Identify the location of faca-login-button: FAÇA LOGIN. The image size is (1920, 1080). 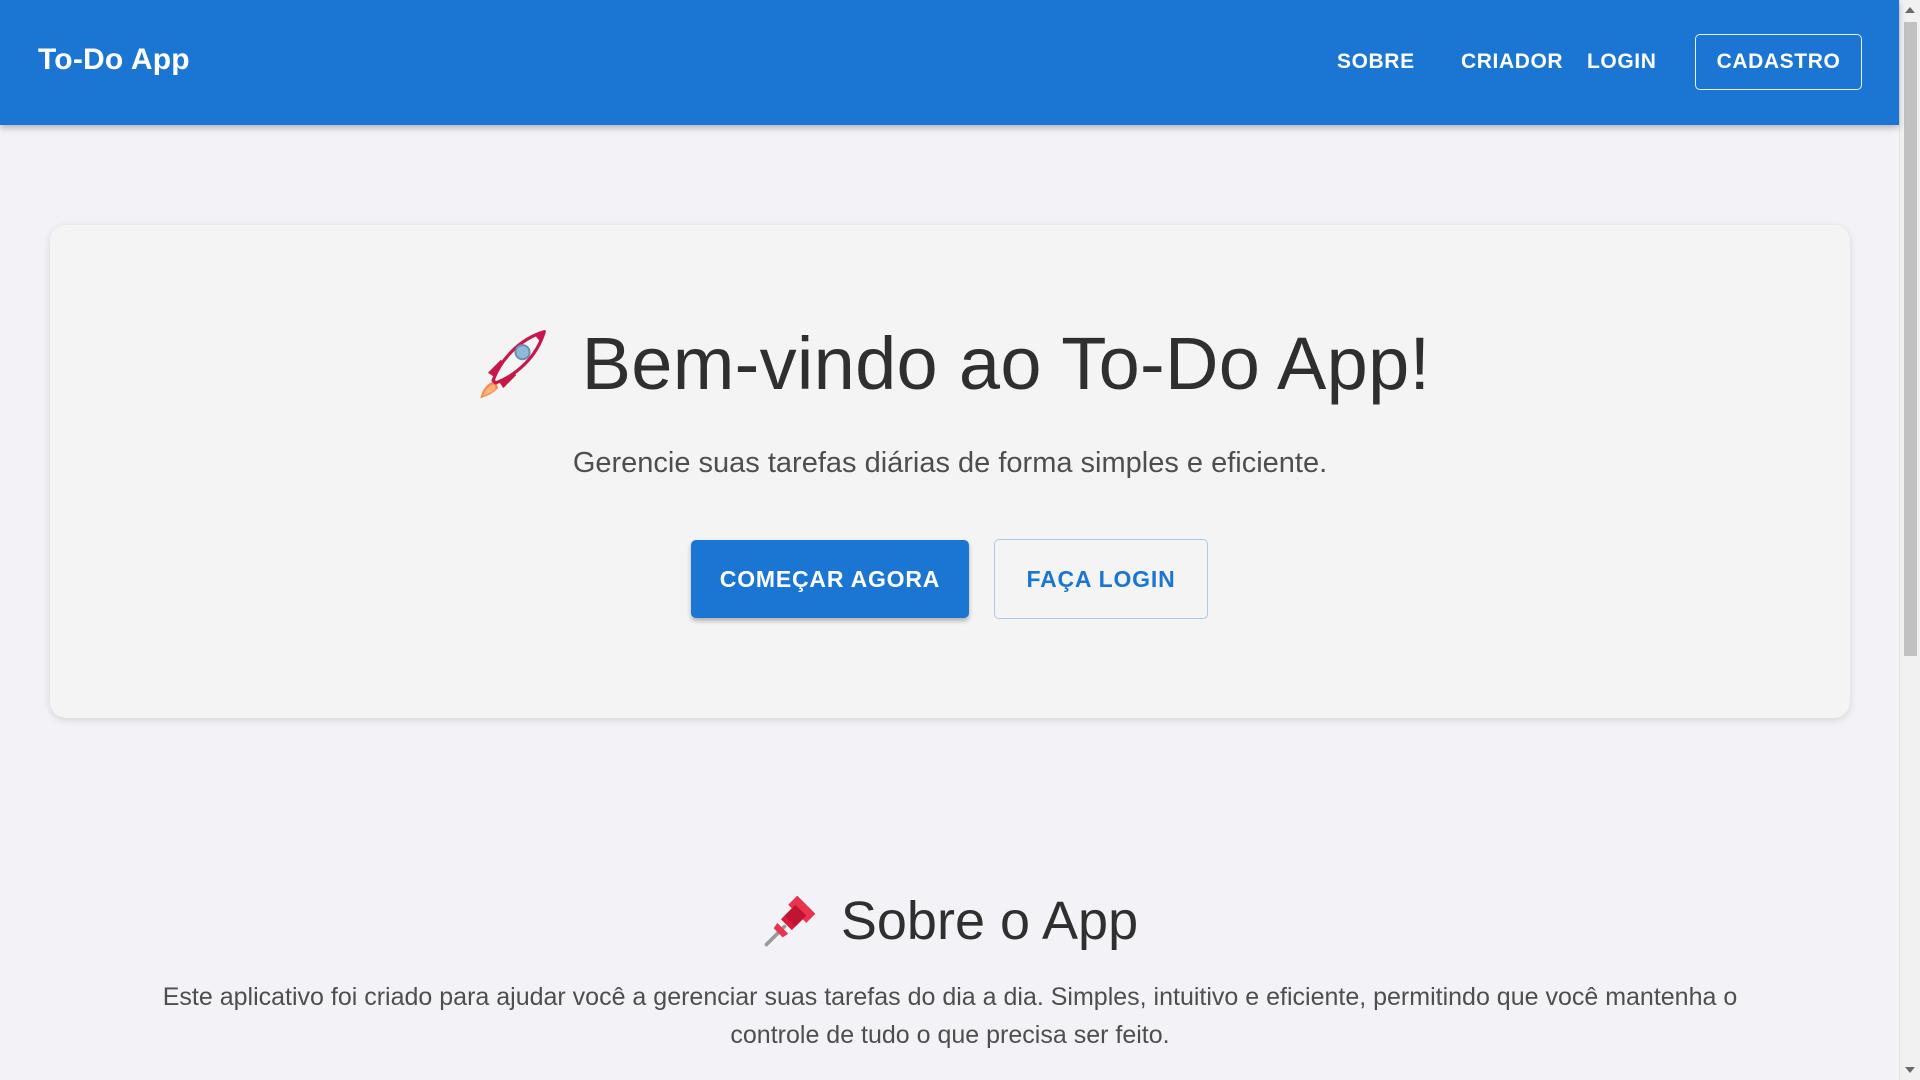
(1101, 579).